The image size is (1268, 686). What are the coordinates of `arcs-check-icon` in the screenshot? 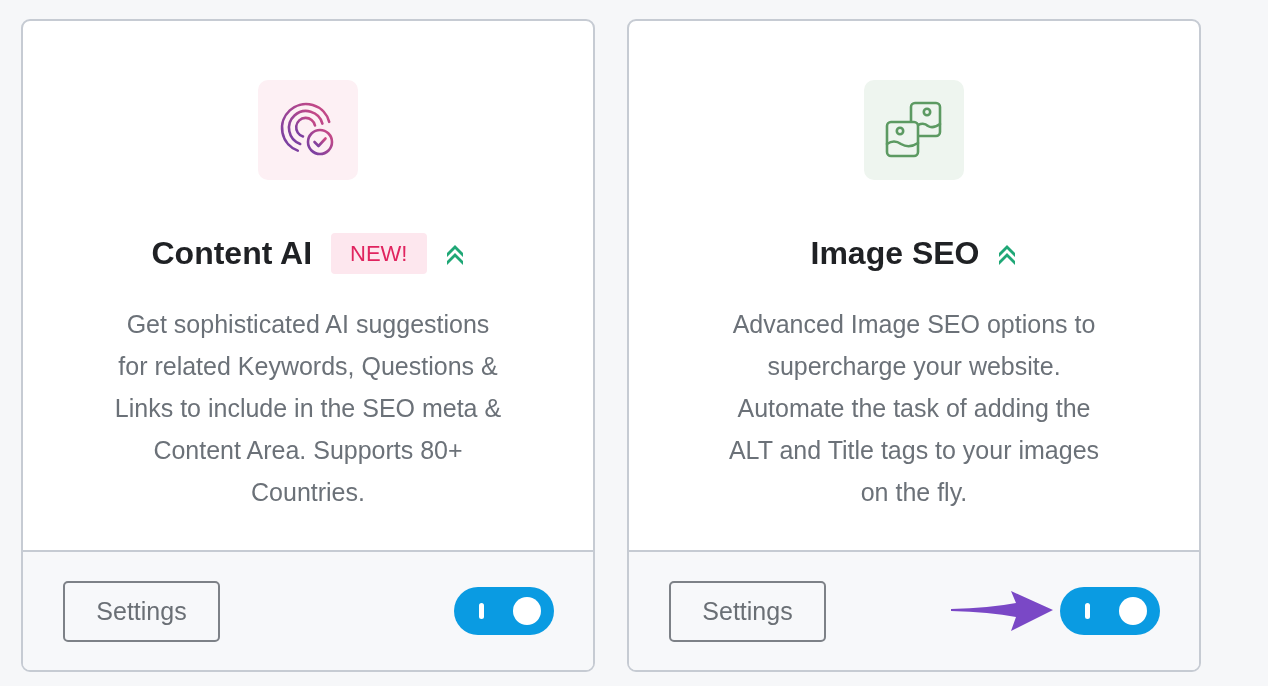 It's located at (308, 130).